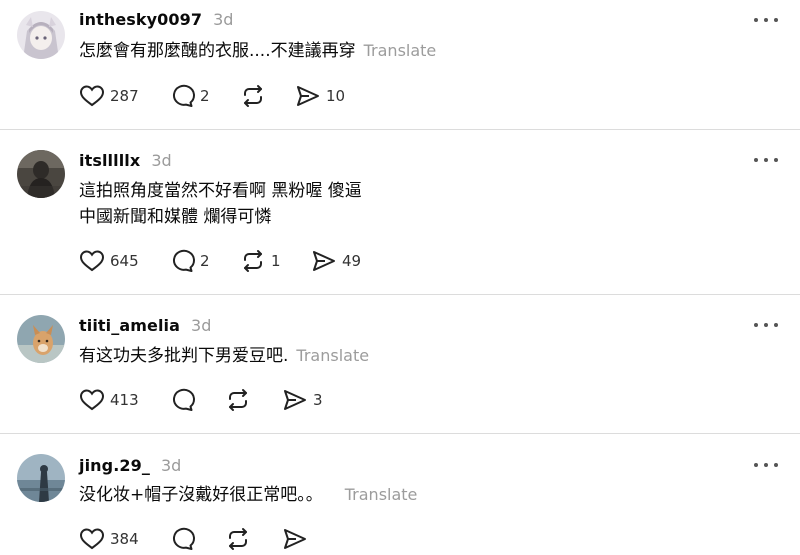  What do you see at coordinates (352, 261) in the screenshot?
I see `share-count: 49` at bounding box center [352, 261].